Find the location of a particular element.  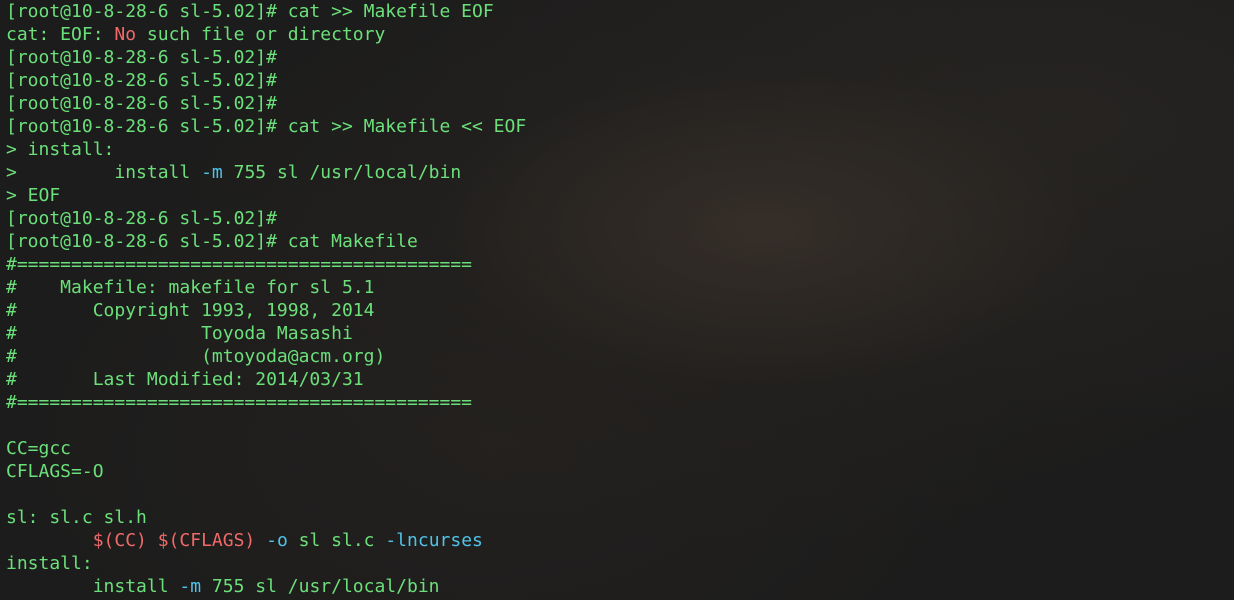

terminal-text-segment: CC=gcc is located at coordinates (39, 448).